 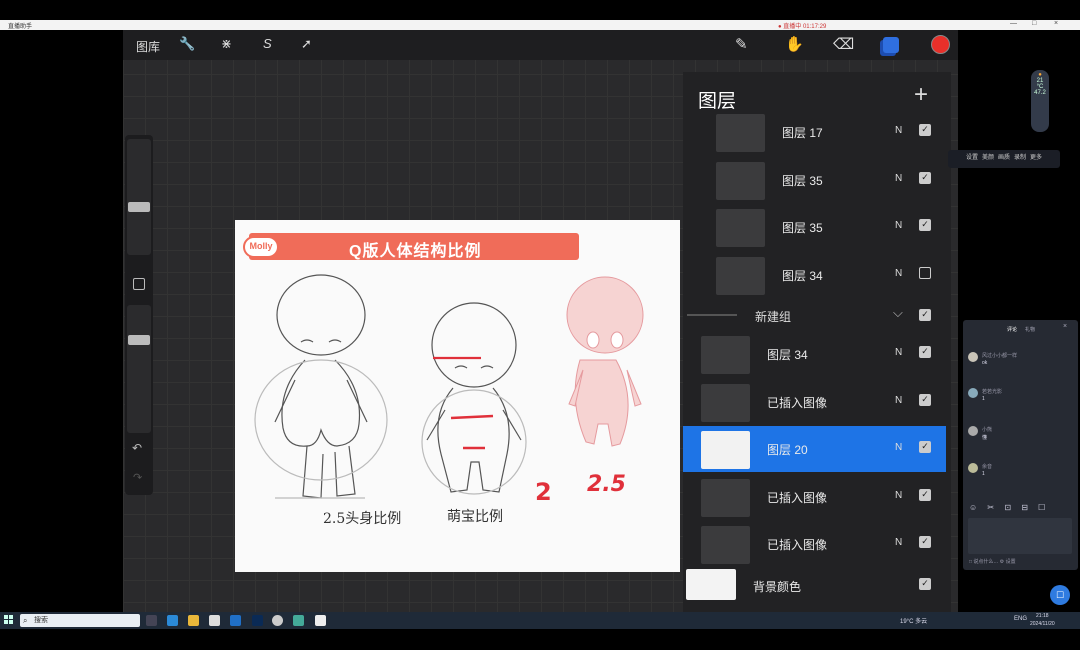 What do you see at coordinates (1056, 23) in the screenshot?
I see `close-button: ×` at bounding box center [1056, 23].